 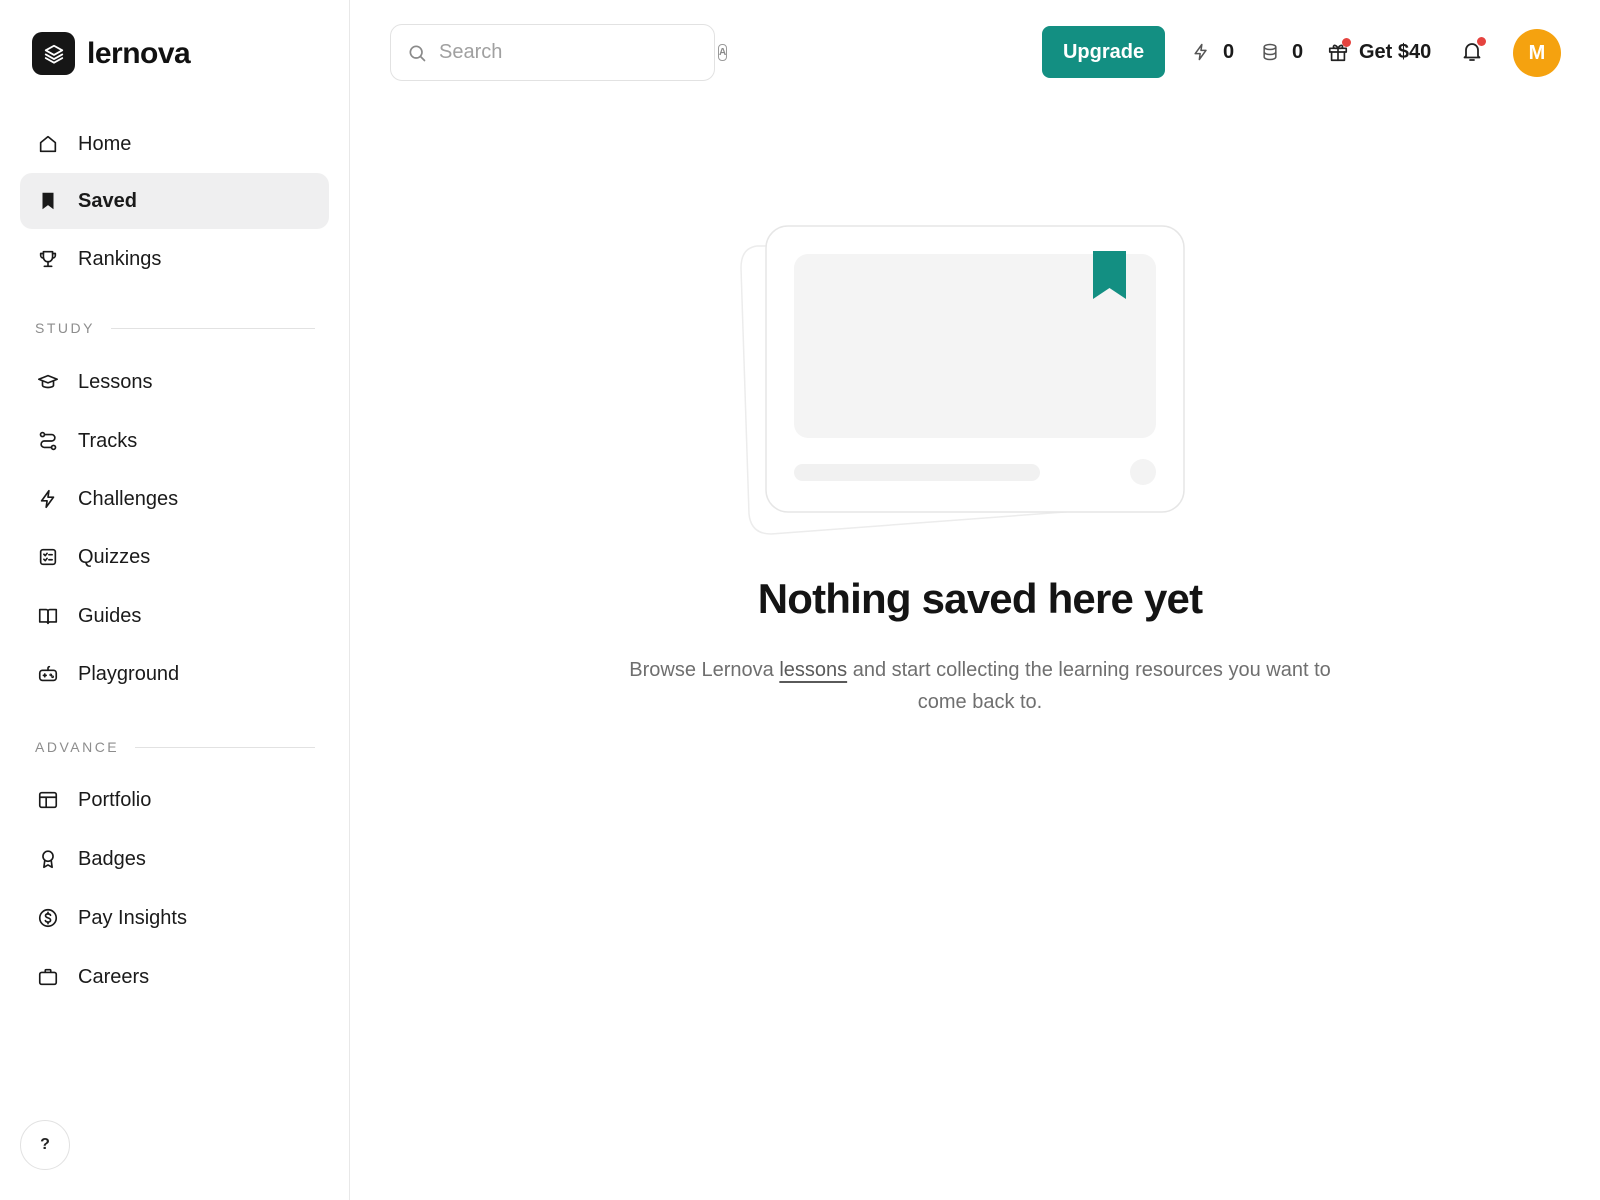 What do you see at coordinates (115, 799) in the screenshot?
I see `sidebar-item-label: Portfolio` at bounding box center [115, 799].